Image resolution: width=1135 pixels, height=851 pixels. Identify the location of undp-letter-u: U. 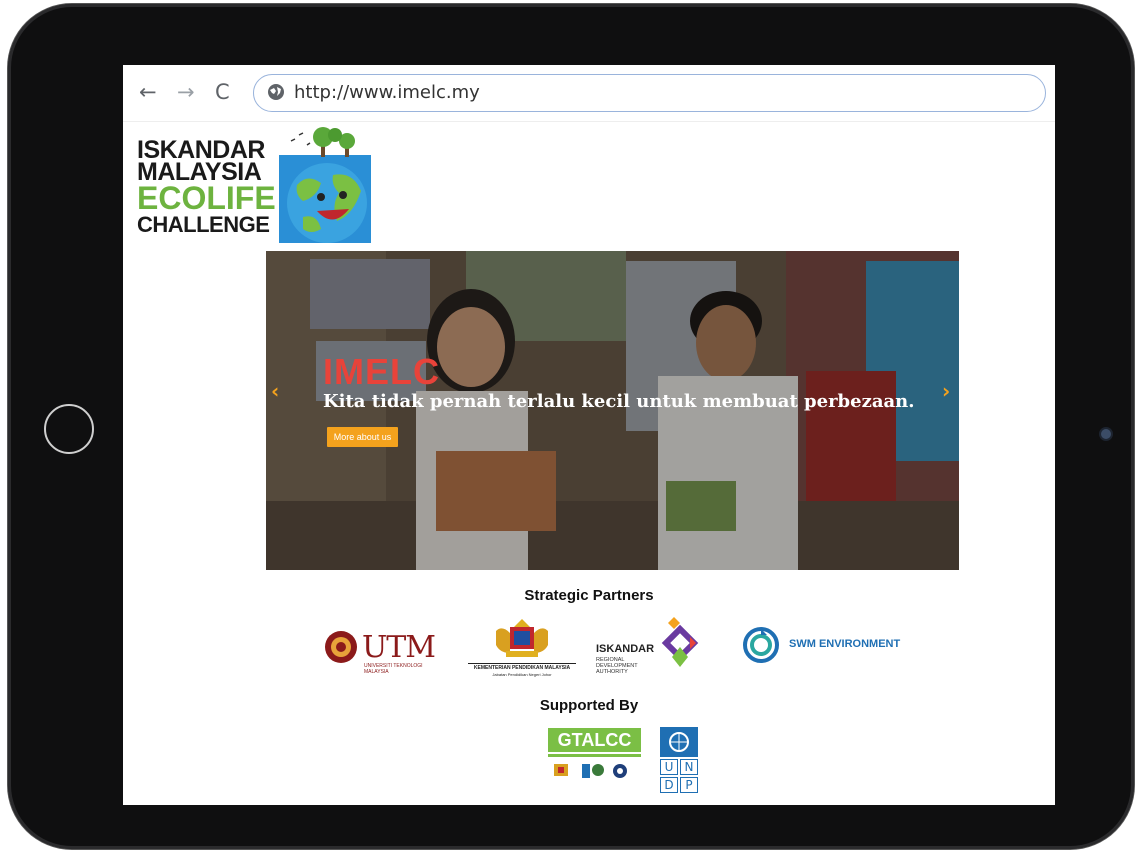
(669, 767).